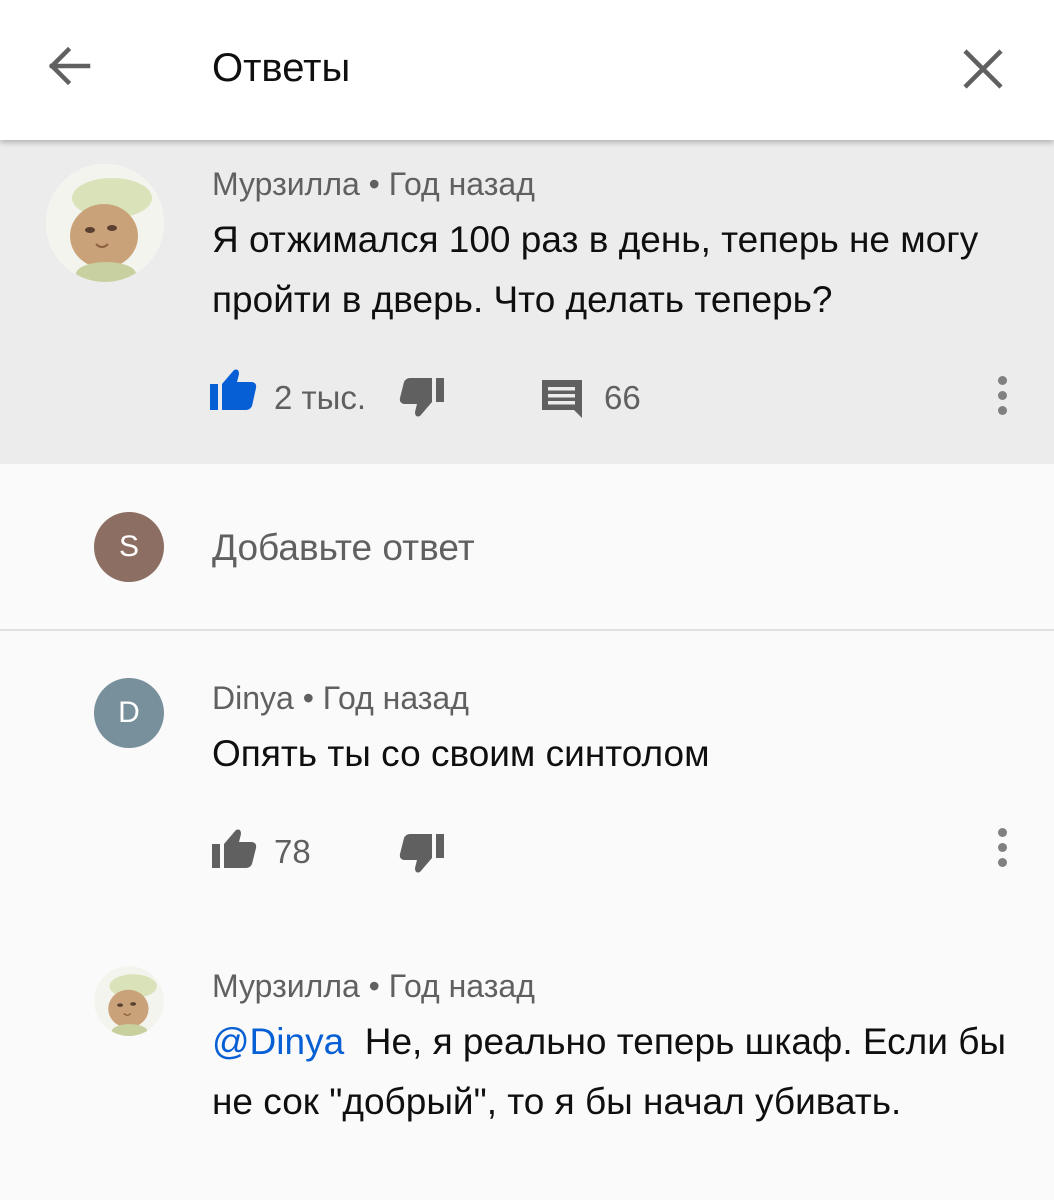 The width and height of the screenshot is (1054, 1200). I want to click on like-count: 2 тыс., so click(320, 397).